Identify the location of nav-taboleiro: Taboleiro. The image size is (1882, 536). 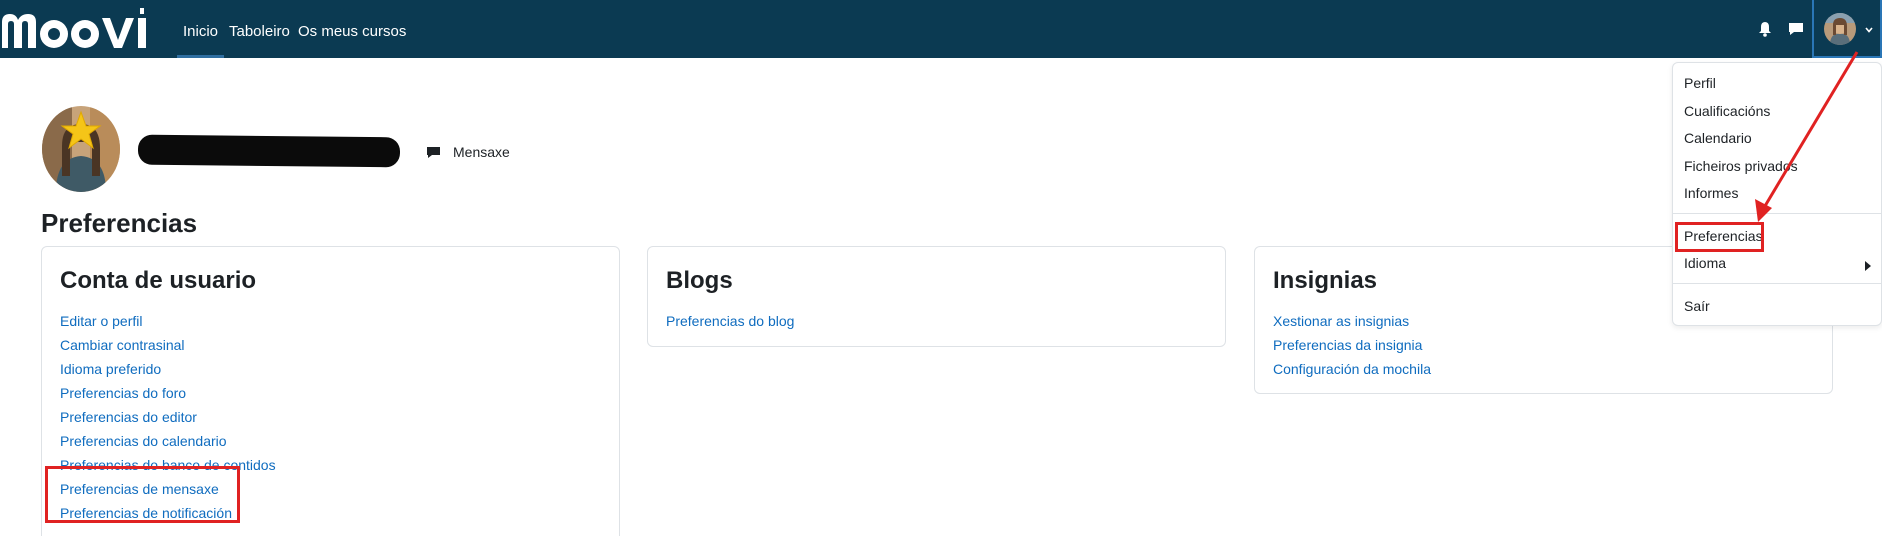
(259, 29).